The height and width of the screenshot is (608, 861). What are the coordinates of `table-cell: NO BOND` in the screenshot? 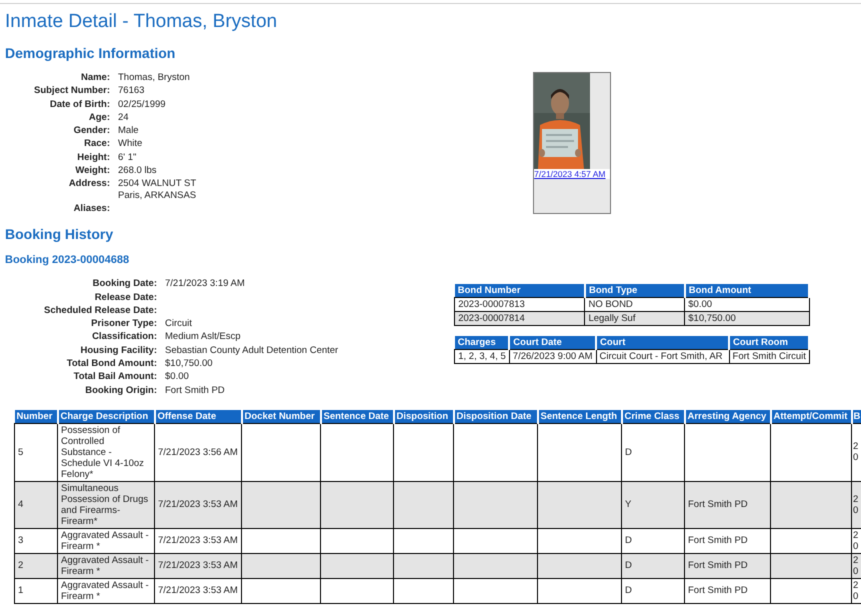 It's located at (634, 305).